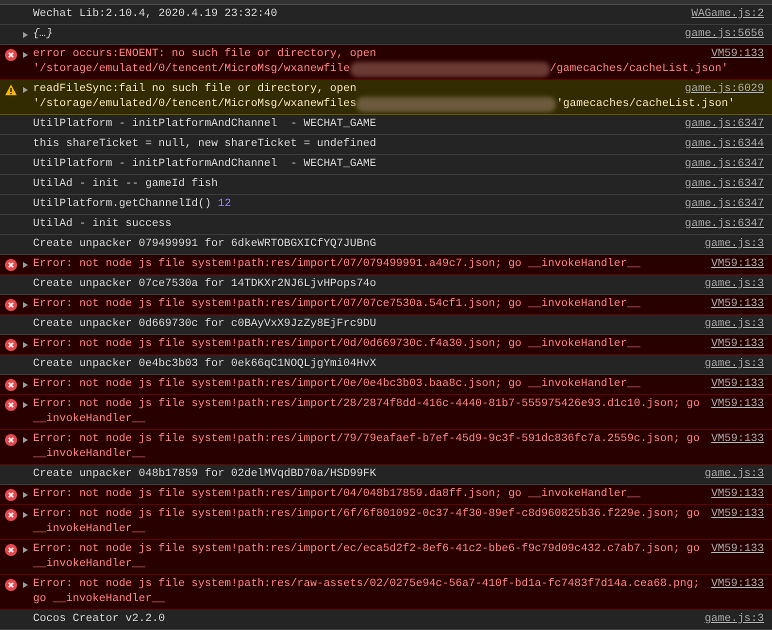  Describe the element at coordinates (194, 89) in the screenshot. I see `log-message: readFileSync:fail no such file or directory, open` at that location.